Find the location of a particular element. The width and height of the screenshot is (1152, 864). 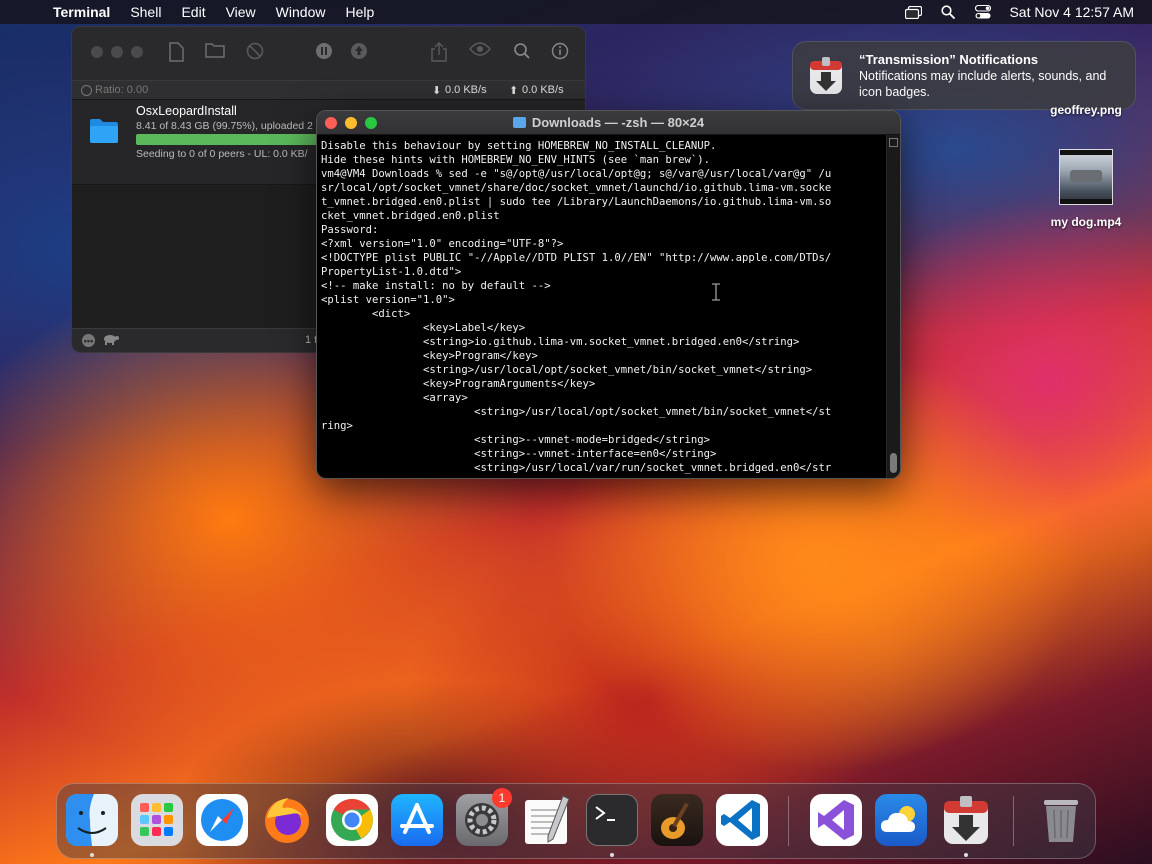

download-rate-icon: ⬇ is located at coordinates (437, 91).